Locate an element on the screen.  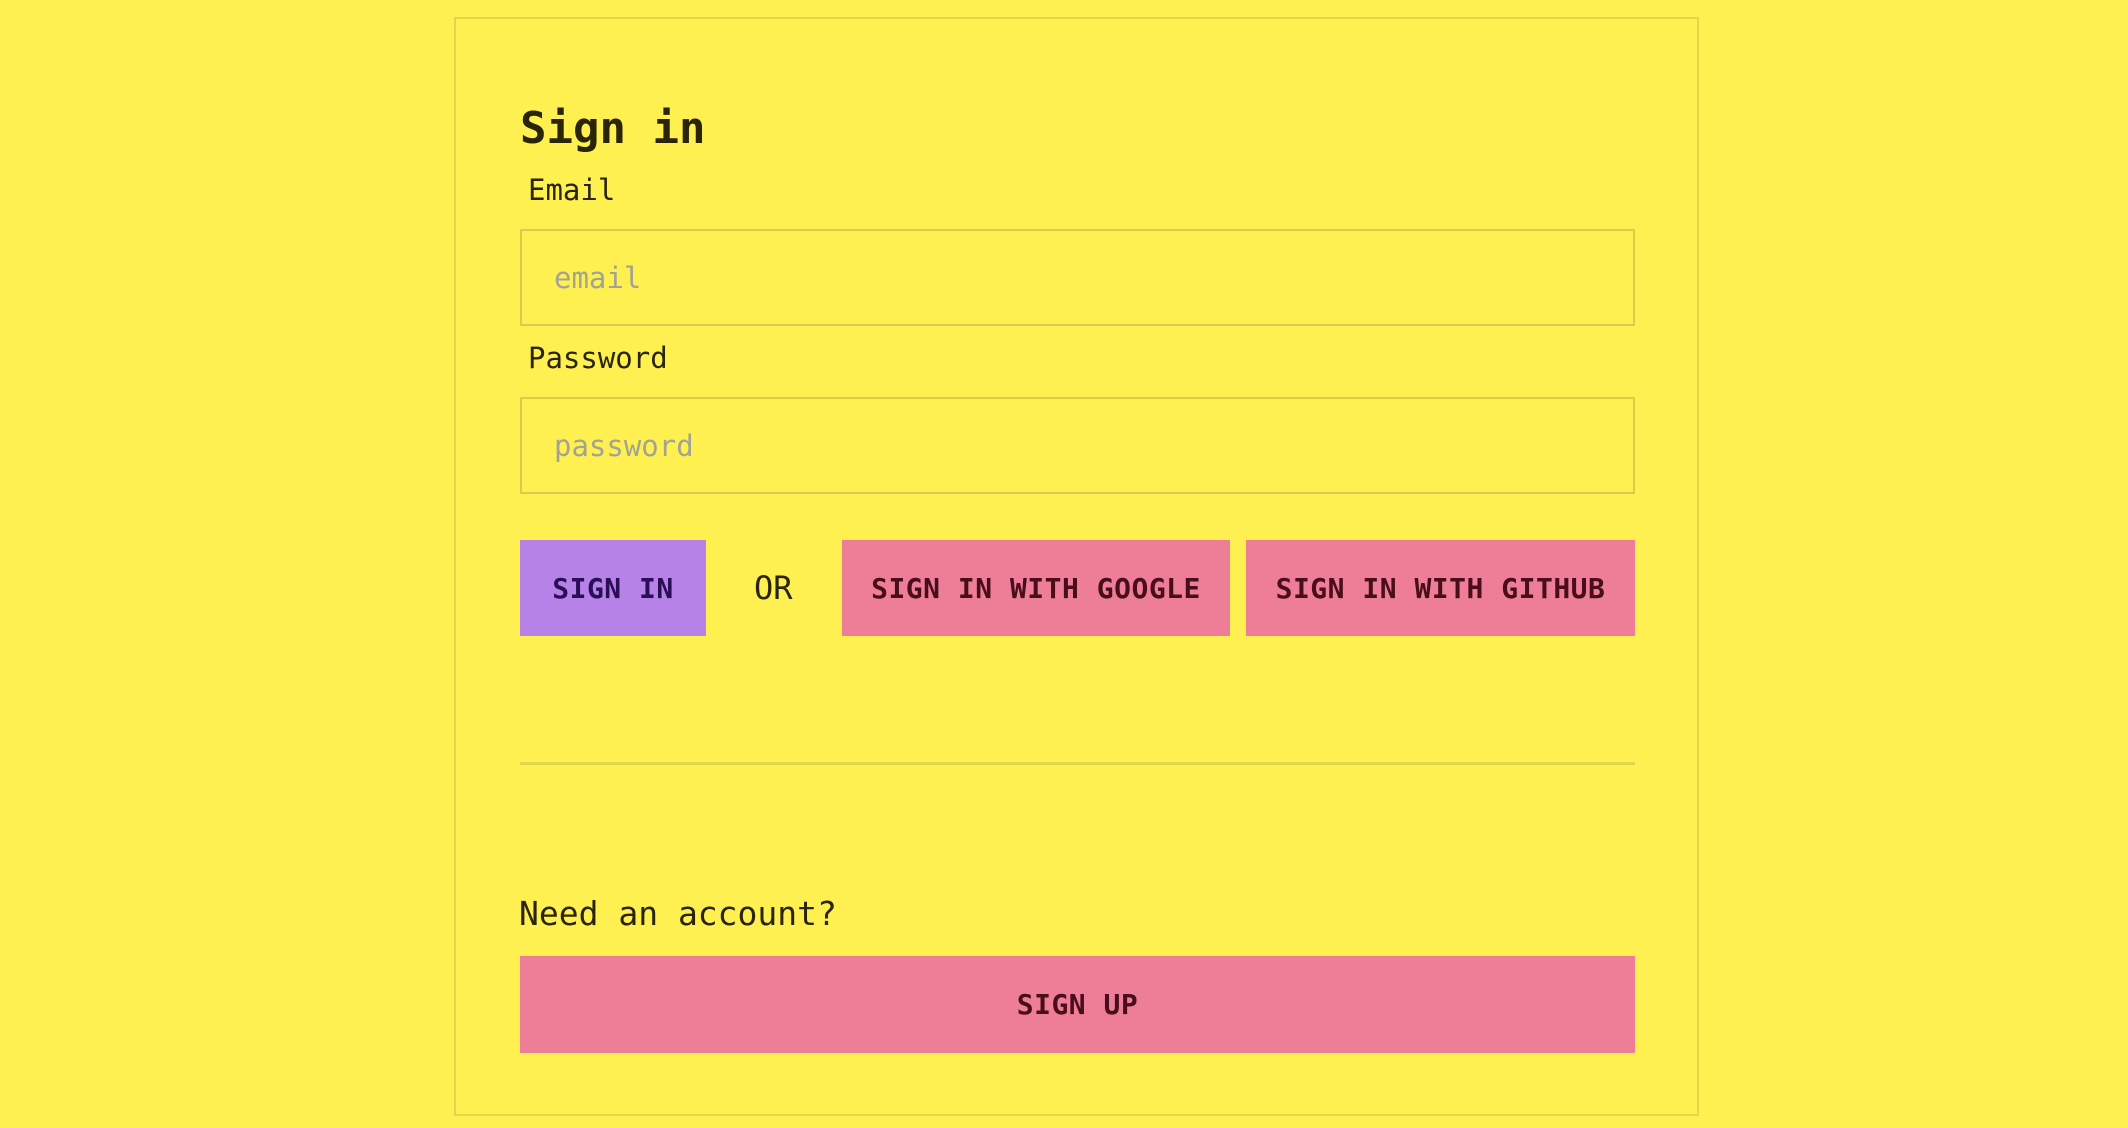
sign-in-button-label: SIGN IN is located at coordinates (613, 588).